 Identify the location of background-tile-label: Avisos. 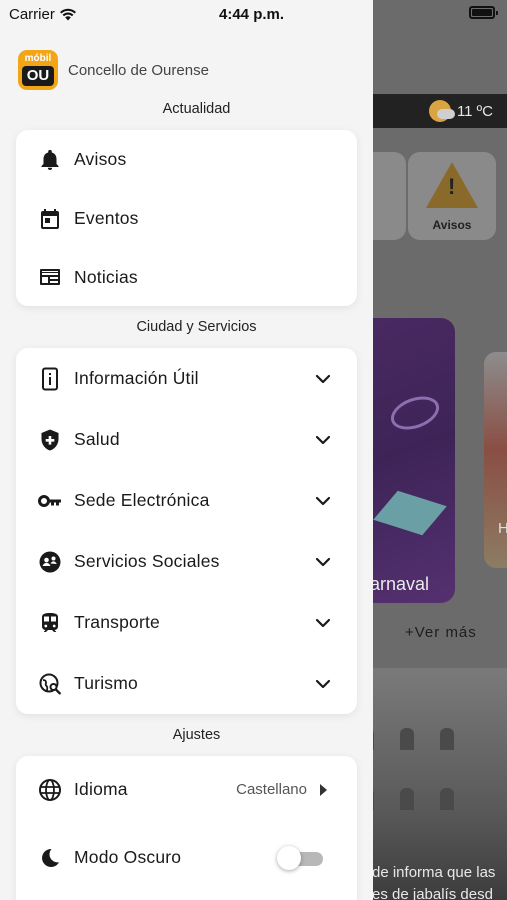
(452, 225).